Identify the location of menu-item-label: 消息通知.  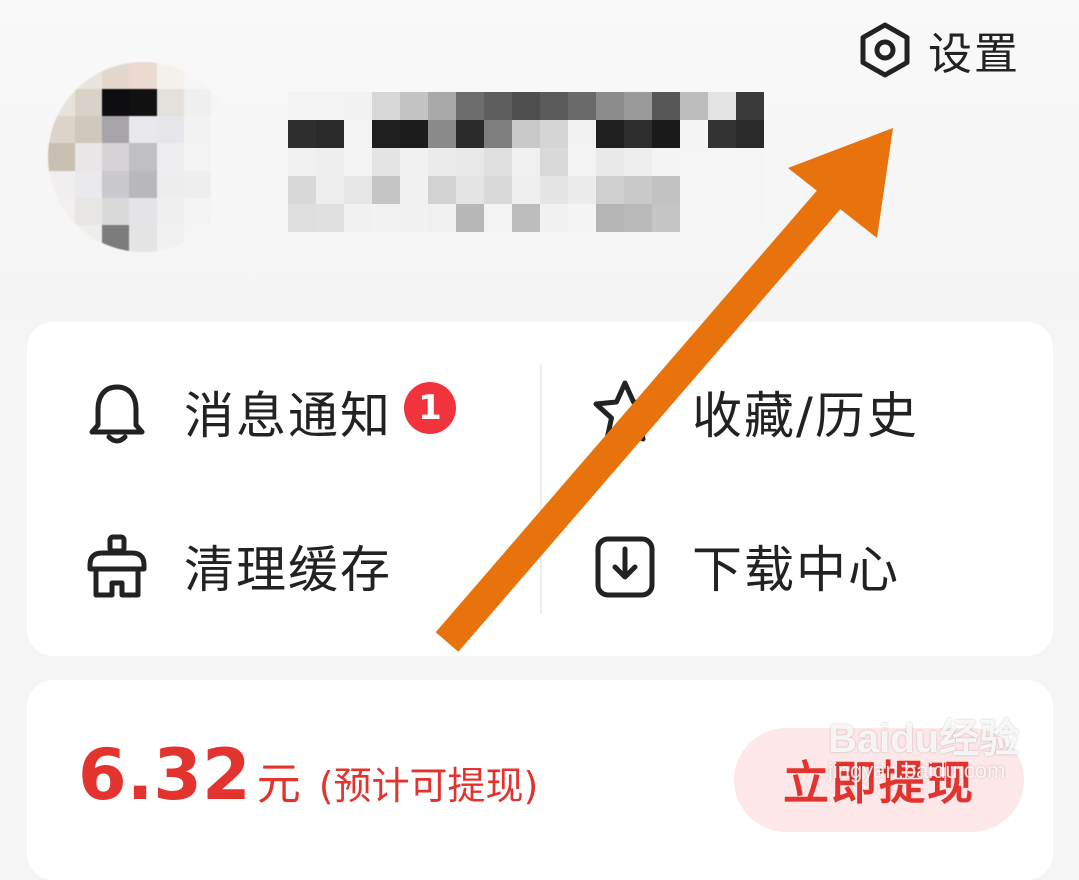
(288, 416).